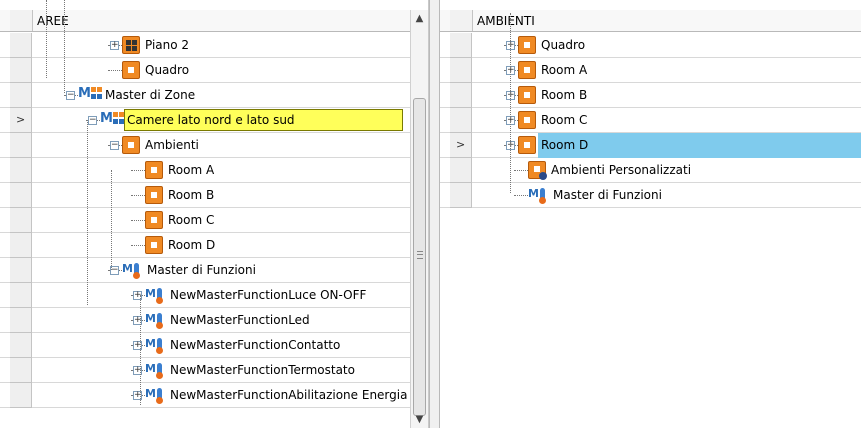  I want to click on expand-icon: +, so click(114, 45).